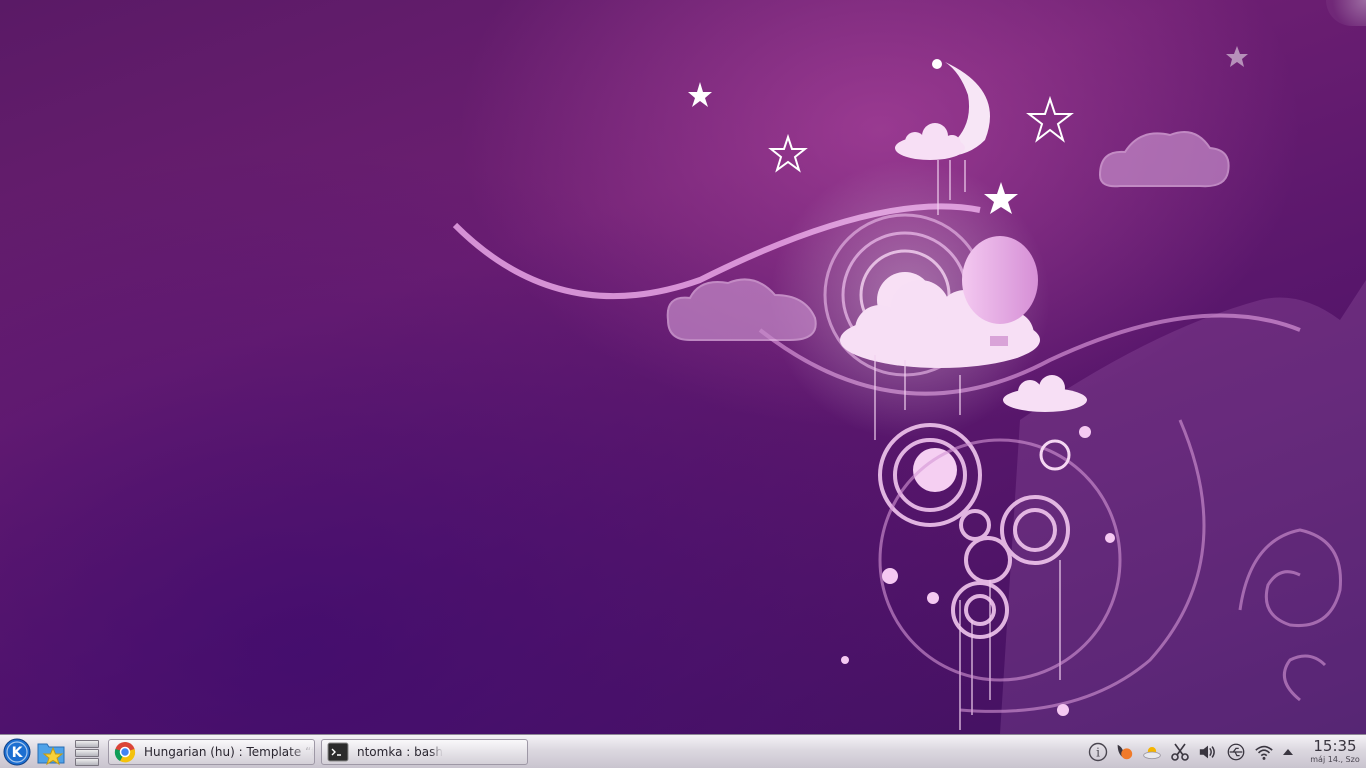  What do you see at coordinates (338, 752) in the screenshot?
I see `terminal-icon` at bounding box center [338, 752].